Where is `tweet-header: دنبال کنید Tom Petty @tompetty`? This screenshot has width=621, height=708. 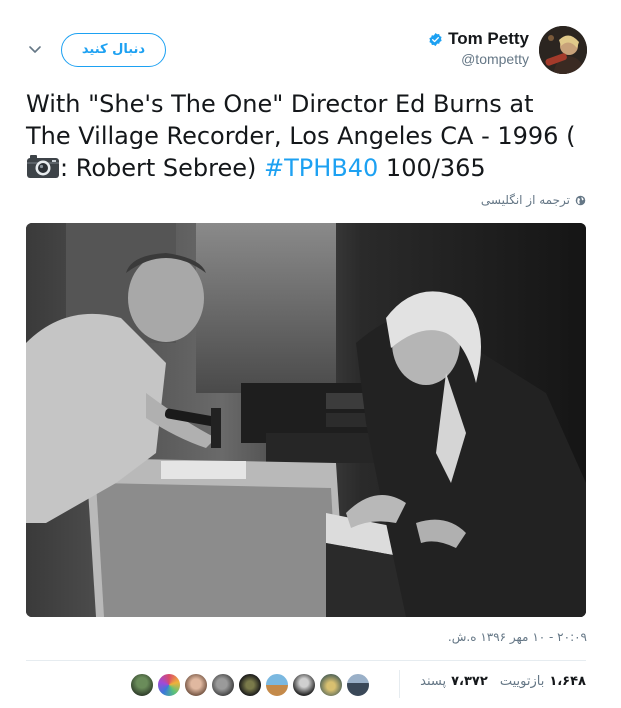 tweet-header: دنبال کنید Tom Petty @tompetty is located at coordinates (310, 43).